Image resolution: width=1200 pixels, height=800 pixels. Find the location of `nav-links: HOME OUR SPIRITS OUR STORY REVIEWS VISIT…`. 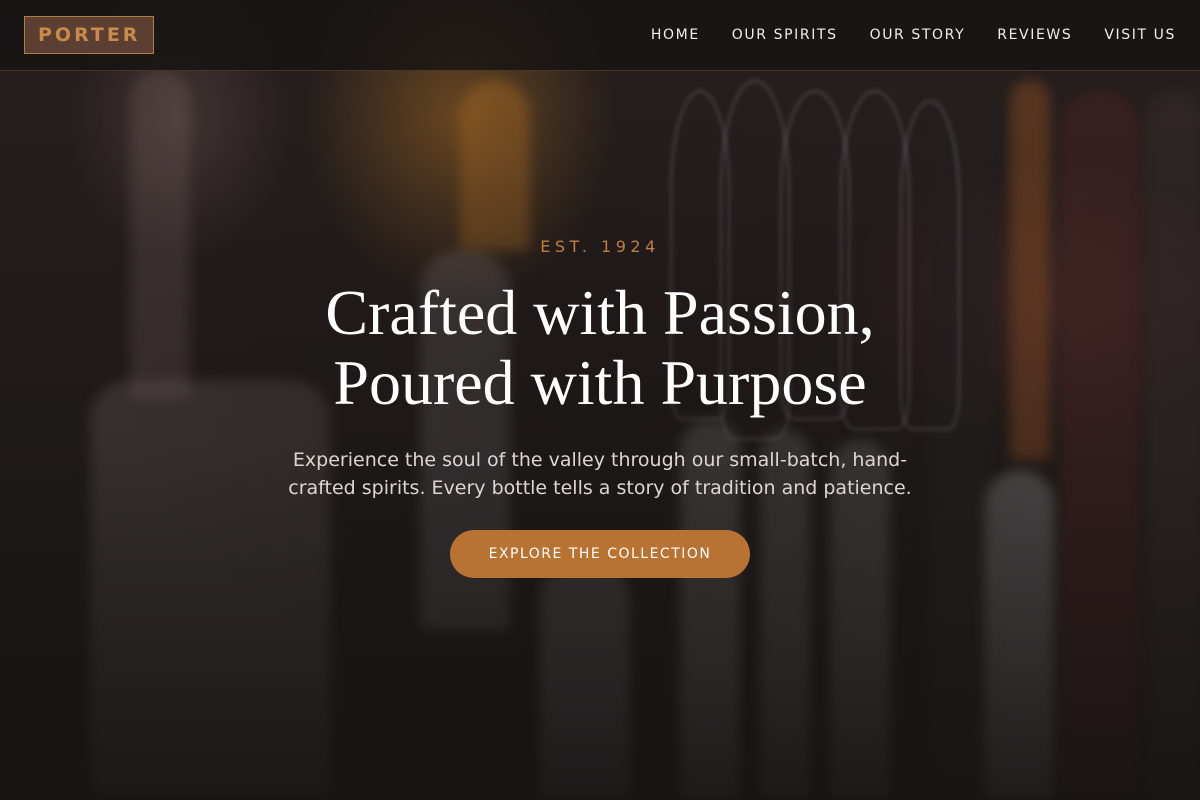

nav-links: HOME OUR SPIRITS OUR STORY REVIEWS VISIT… is located at coordinates (897, 35).